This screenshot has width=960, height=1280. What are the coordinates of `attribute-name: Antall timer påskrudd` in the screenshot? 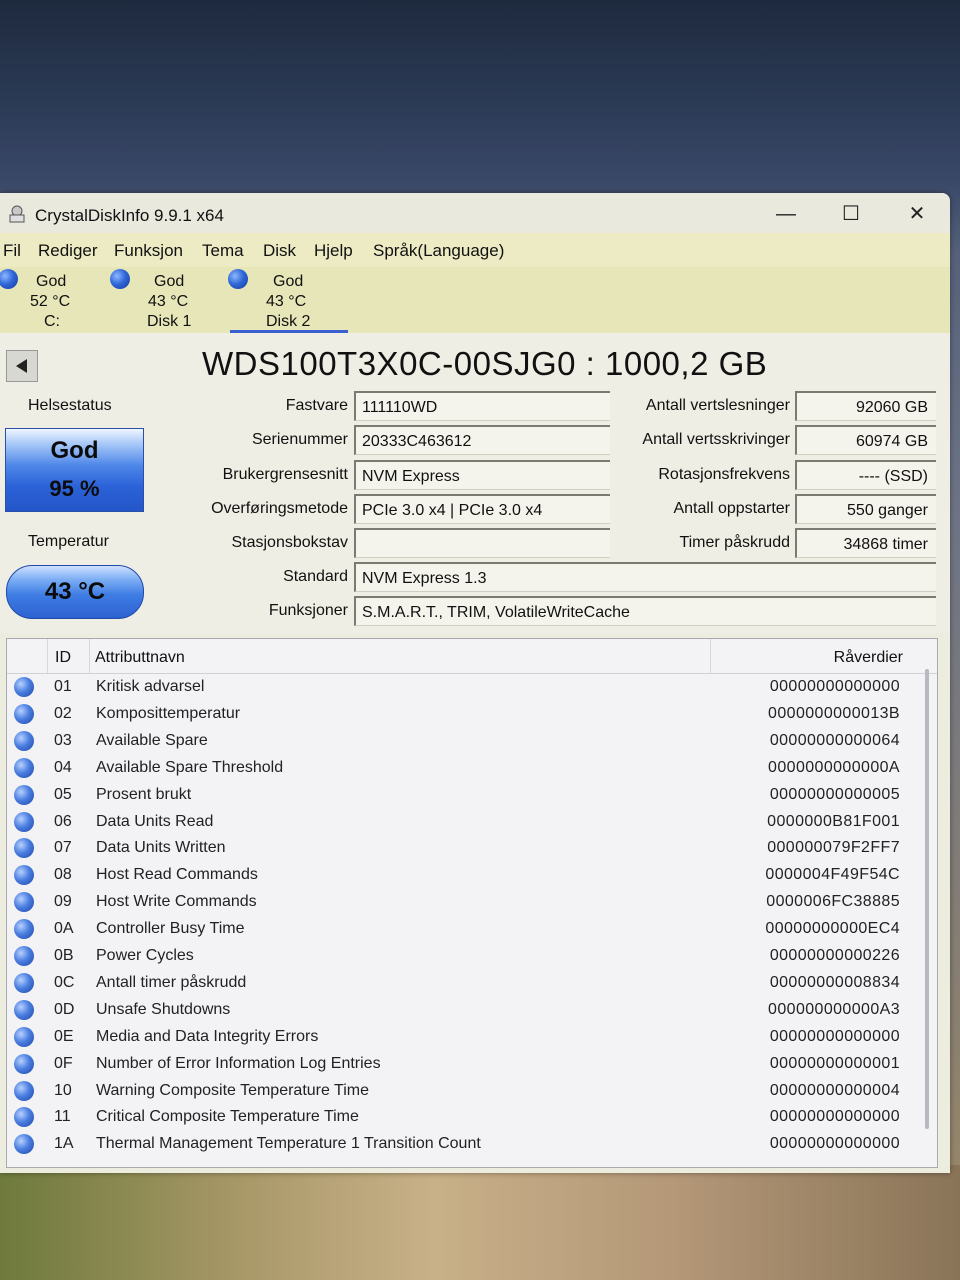 It's located at (171, 982).